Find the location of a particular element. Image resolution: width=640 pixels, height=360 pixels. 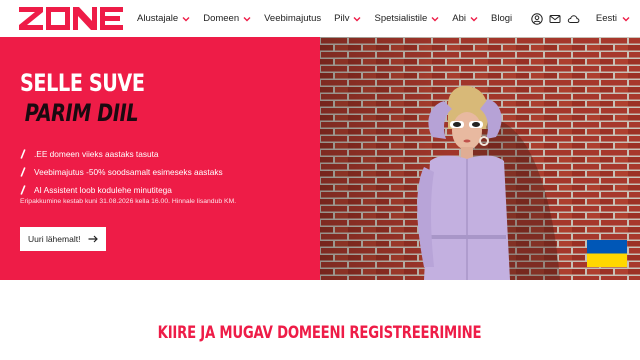

list-item: .EE domeen viieks aastaks tasuta is located at coordinates (121, 154).